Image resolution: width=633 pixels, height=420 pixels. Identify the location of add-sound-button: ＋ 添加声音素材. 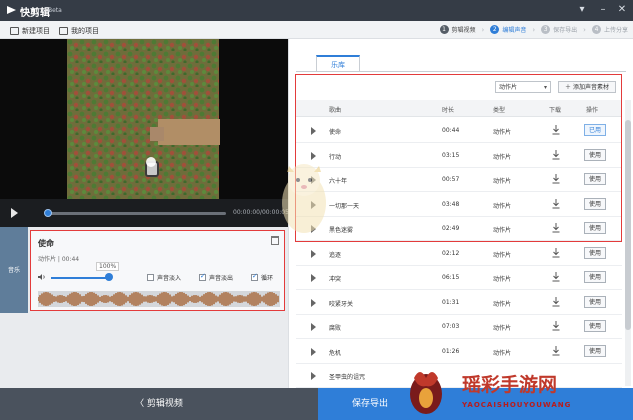
(587, 87).